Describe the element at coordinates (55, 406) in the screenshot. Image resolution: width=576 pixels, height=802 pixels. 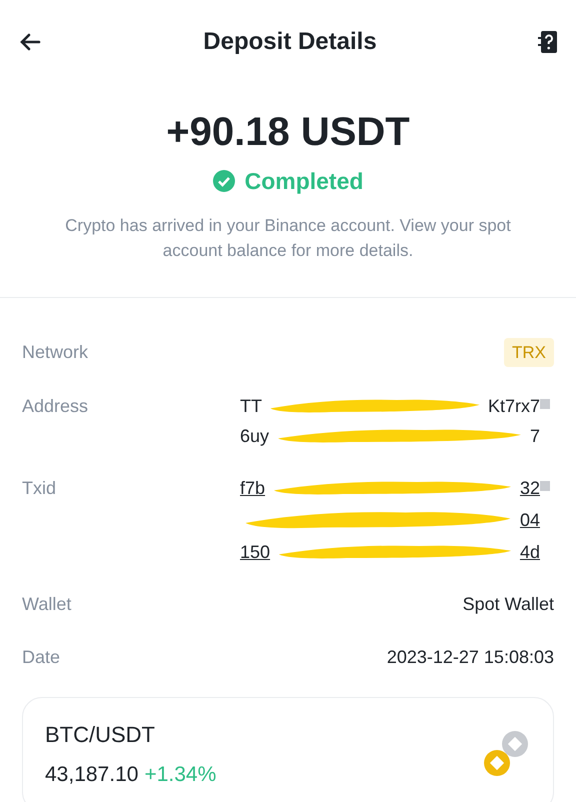
I see `row-label: Address` at that location.